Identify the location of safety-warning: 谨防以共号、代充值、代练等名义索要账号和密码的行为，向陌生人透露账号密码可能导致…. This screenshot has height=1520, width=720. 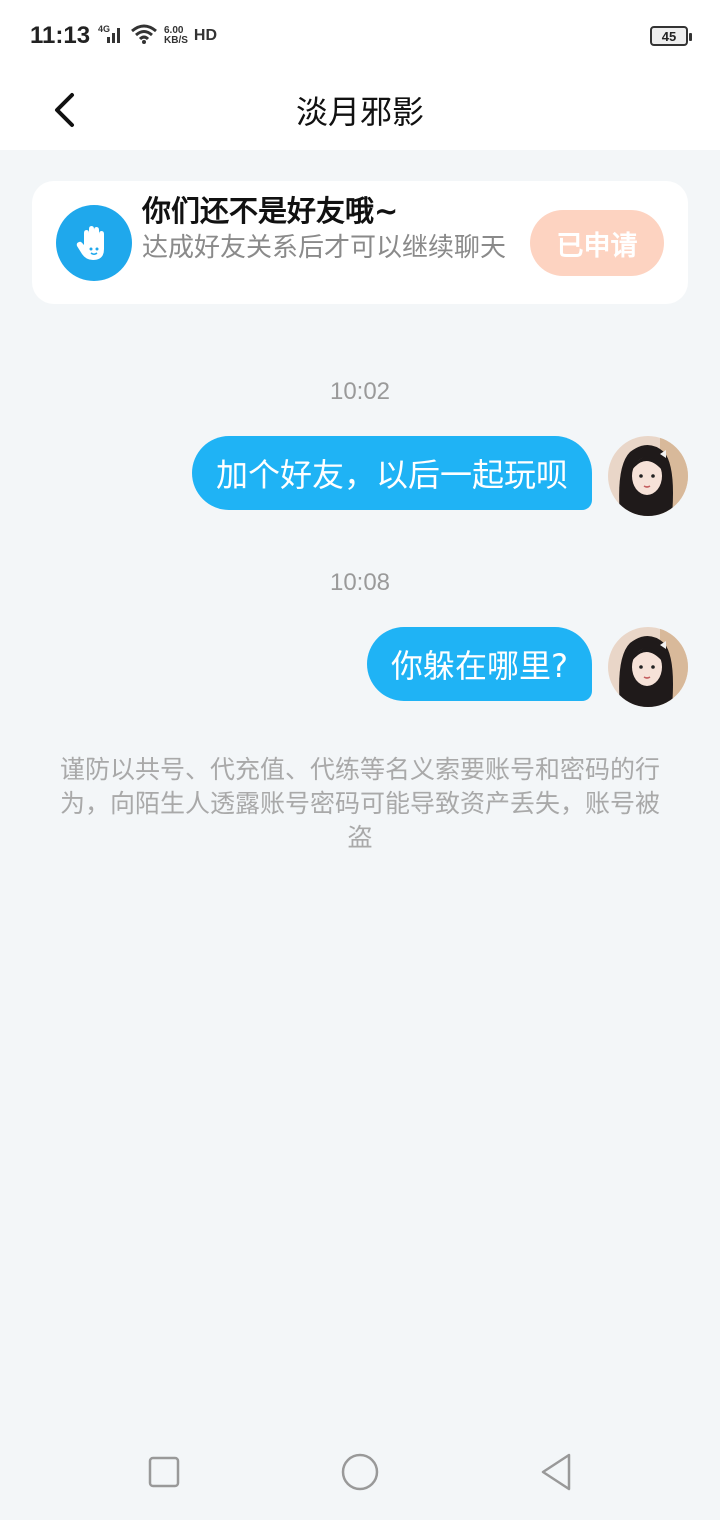
(360, 803).